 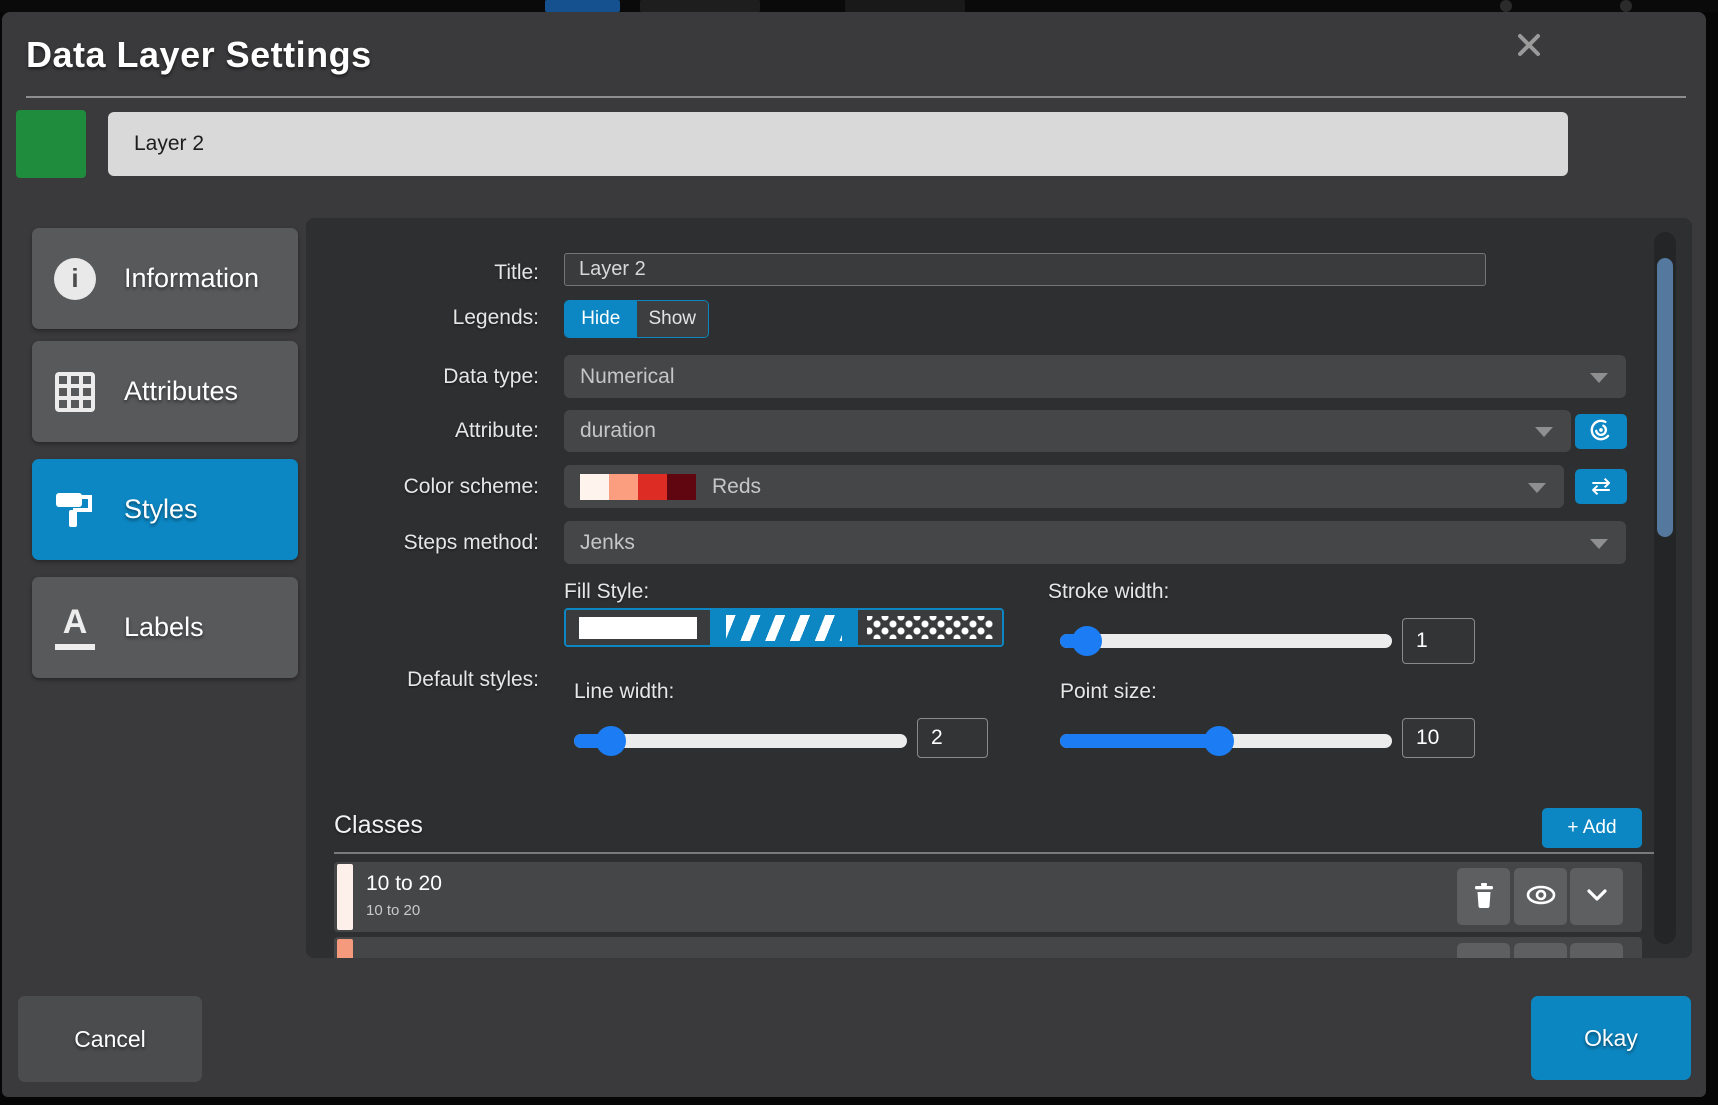 What do you see at coordinates (1611, 1038) in the screenshot?
I see `okay-button: Okay` at bounding box center [1611, 1038].